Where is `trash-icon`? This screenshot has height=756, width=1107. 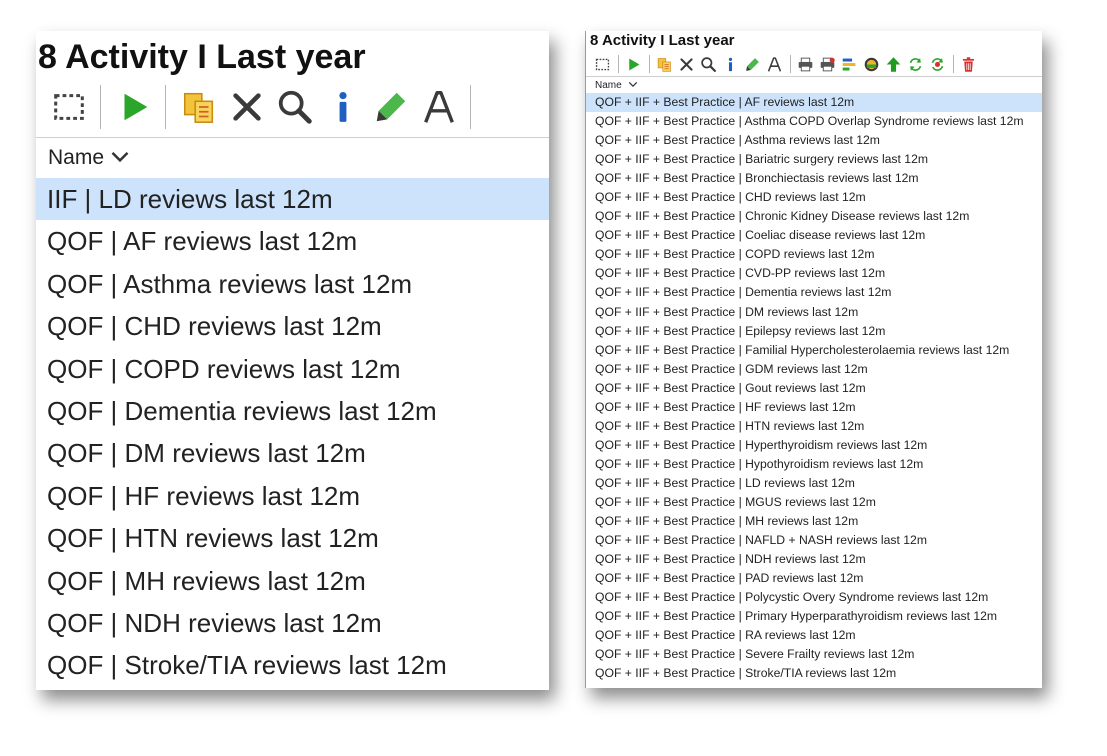
trash-icon is located at coordinates (968, 64).